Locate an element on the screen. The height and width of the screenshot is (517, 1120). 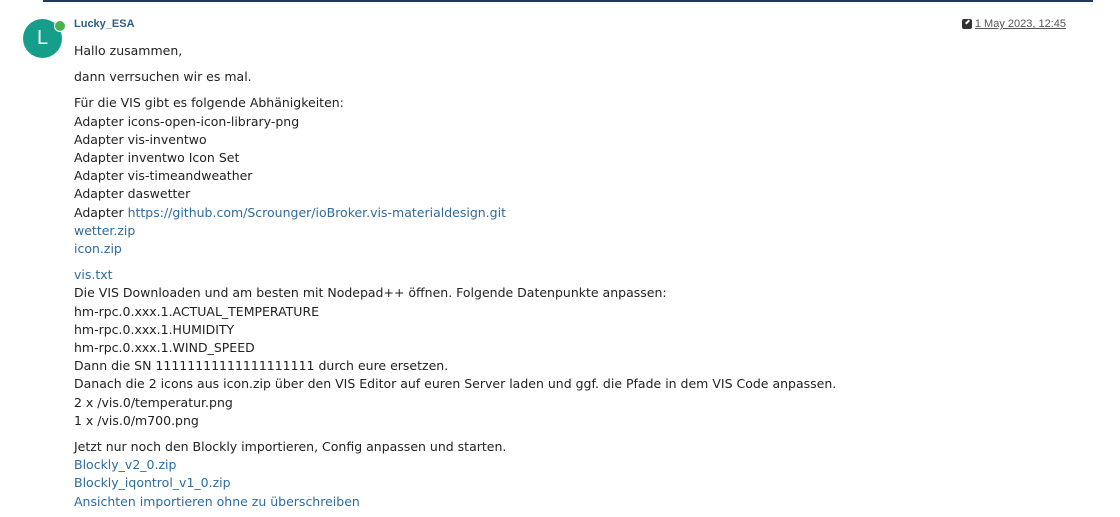
path-text: 2 x /vis.0/temperatur.png is located at coordinates (153, 402).